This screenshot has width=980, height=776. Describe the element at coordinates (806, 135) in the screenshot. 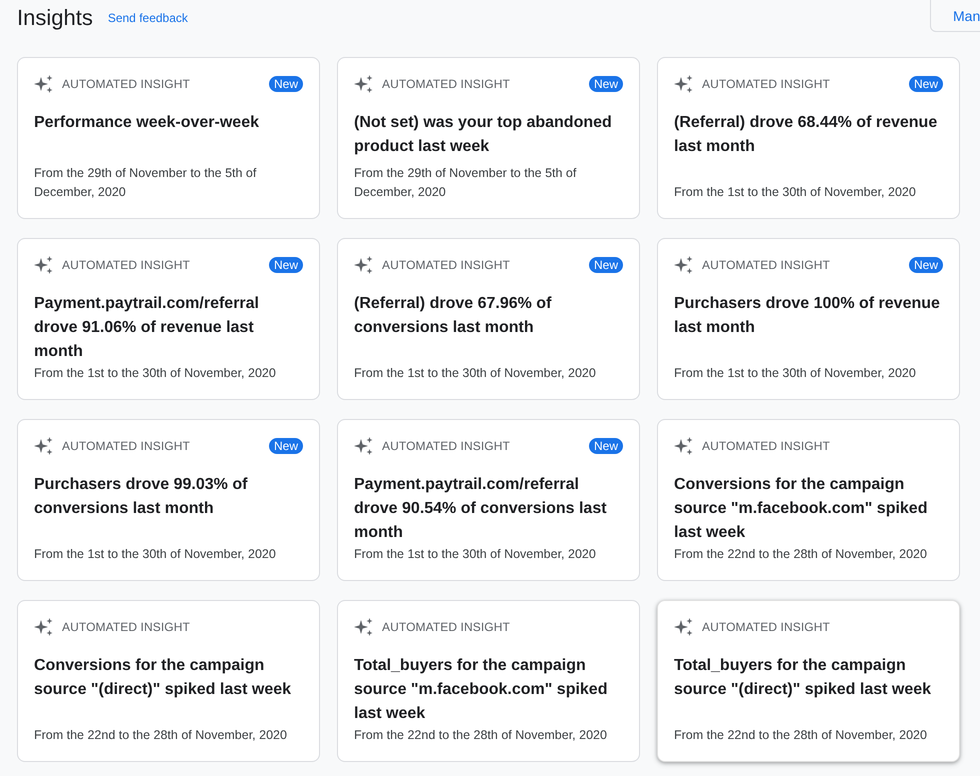

I see `insight-title: (Referral) drove 68.44% of revenue last month` at that location.